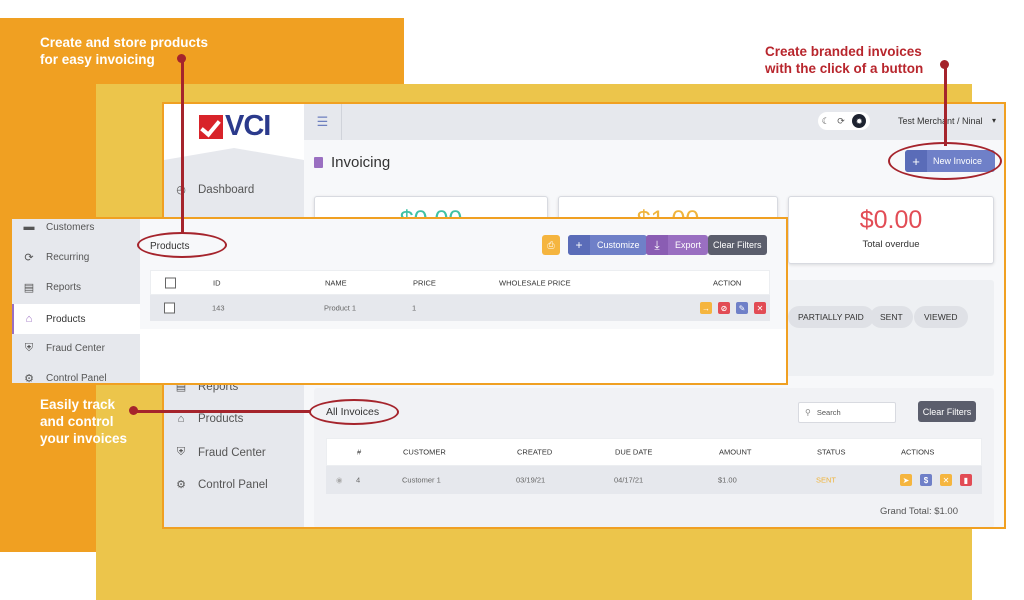  What do you see at coordinates (941, 317) in the screenshot?
I see `filter-chip-viewed: VIEWED` at bounding box center [941, 317].